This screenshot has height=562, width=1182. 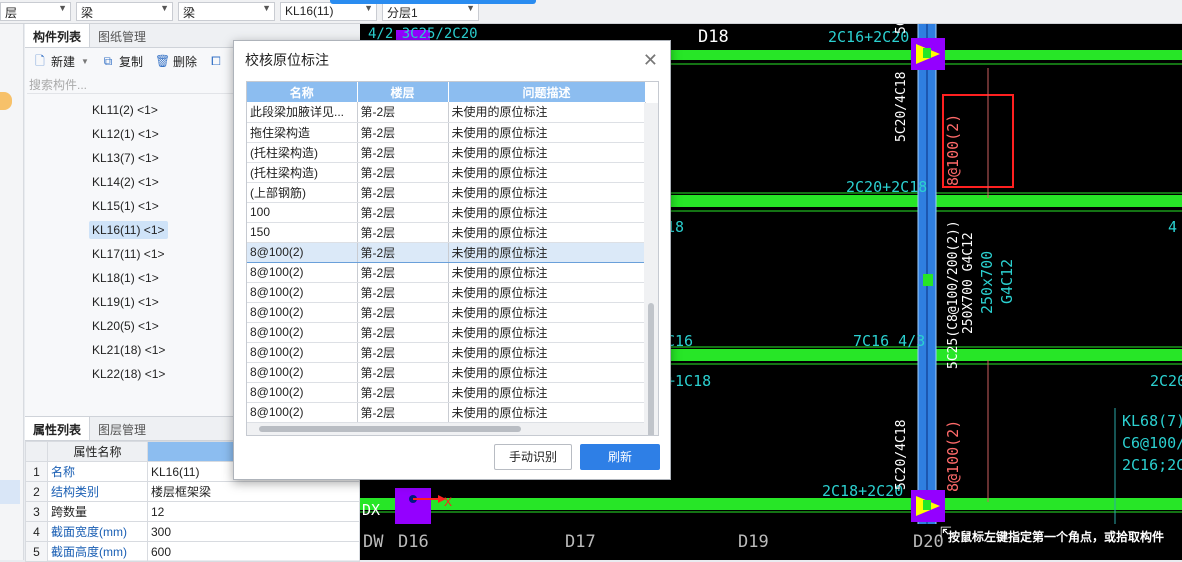 What do you see at coordinates (125, 134) in the screenshot?
I see `tree-item-label: KL12(1) <1>` at bounding box center [125, 134].